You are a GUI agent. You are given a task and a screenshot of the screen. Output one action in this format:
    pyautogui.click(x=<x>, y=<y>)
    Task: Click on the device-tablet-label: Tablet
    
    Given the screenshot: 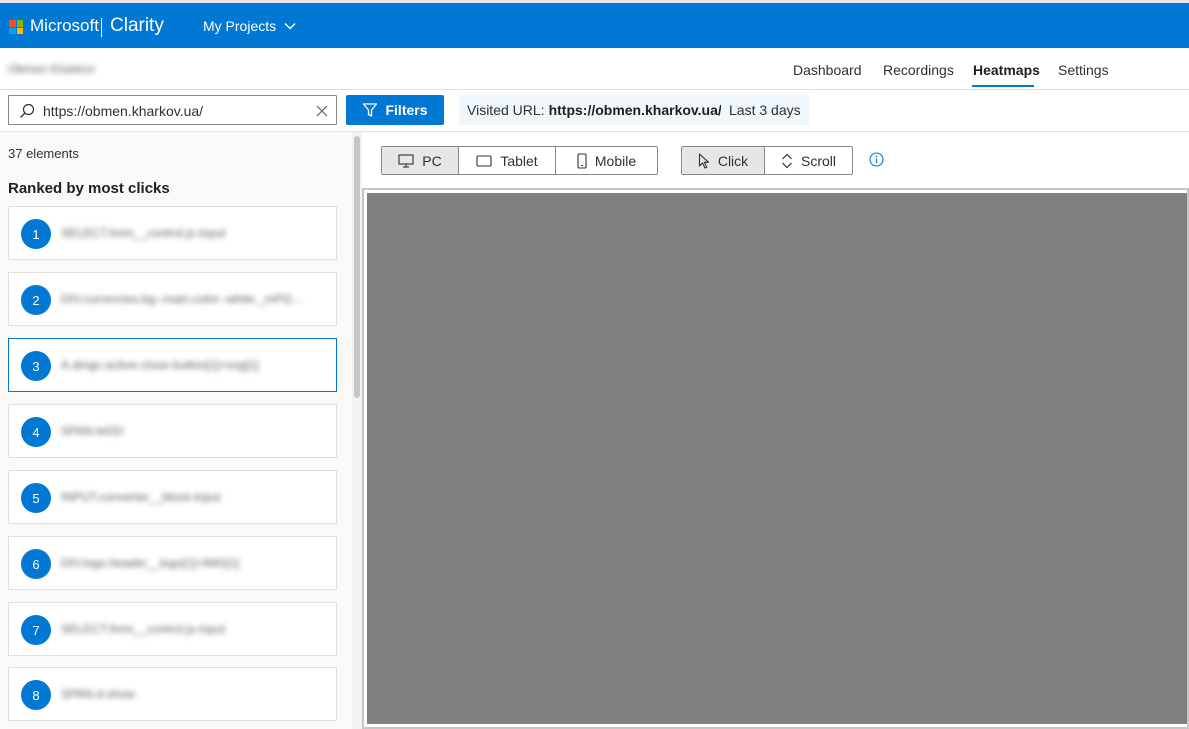 What is the action you would take?
    pyautogui.click(x=519, y=160)
    